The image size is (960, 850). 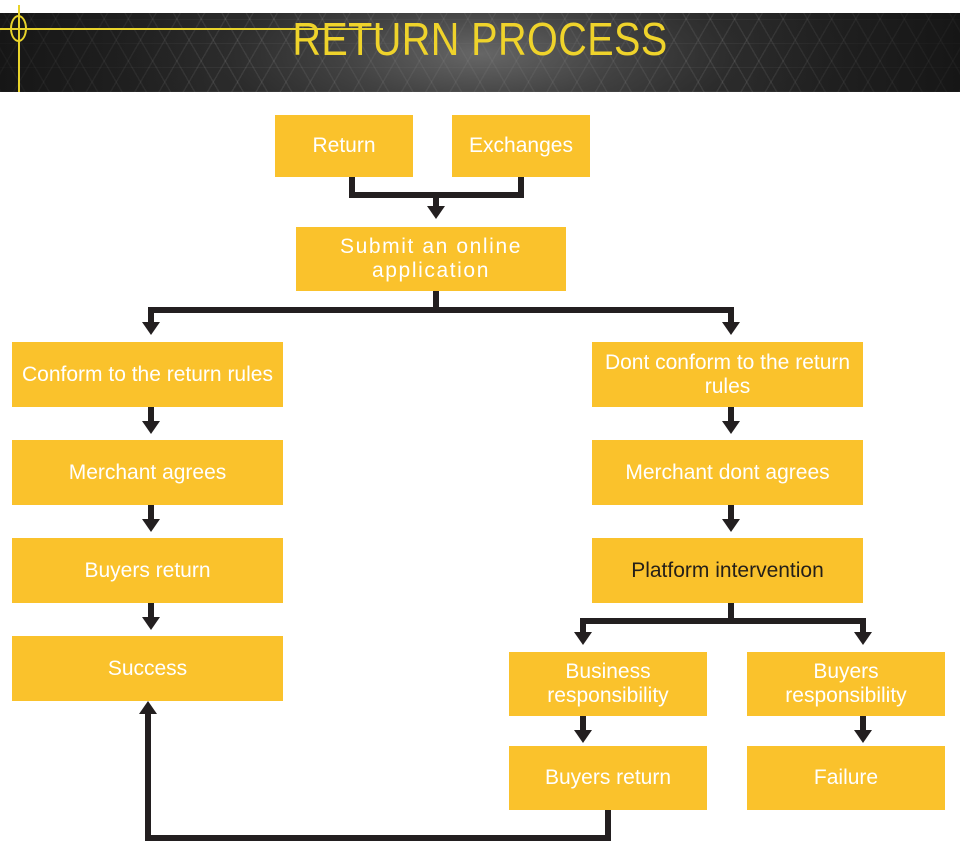 I want to click on arrow-to-platform, so click(x=731, y=525).